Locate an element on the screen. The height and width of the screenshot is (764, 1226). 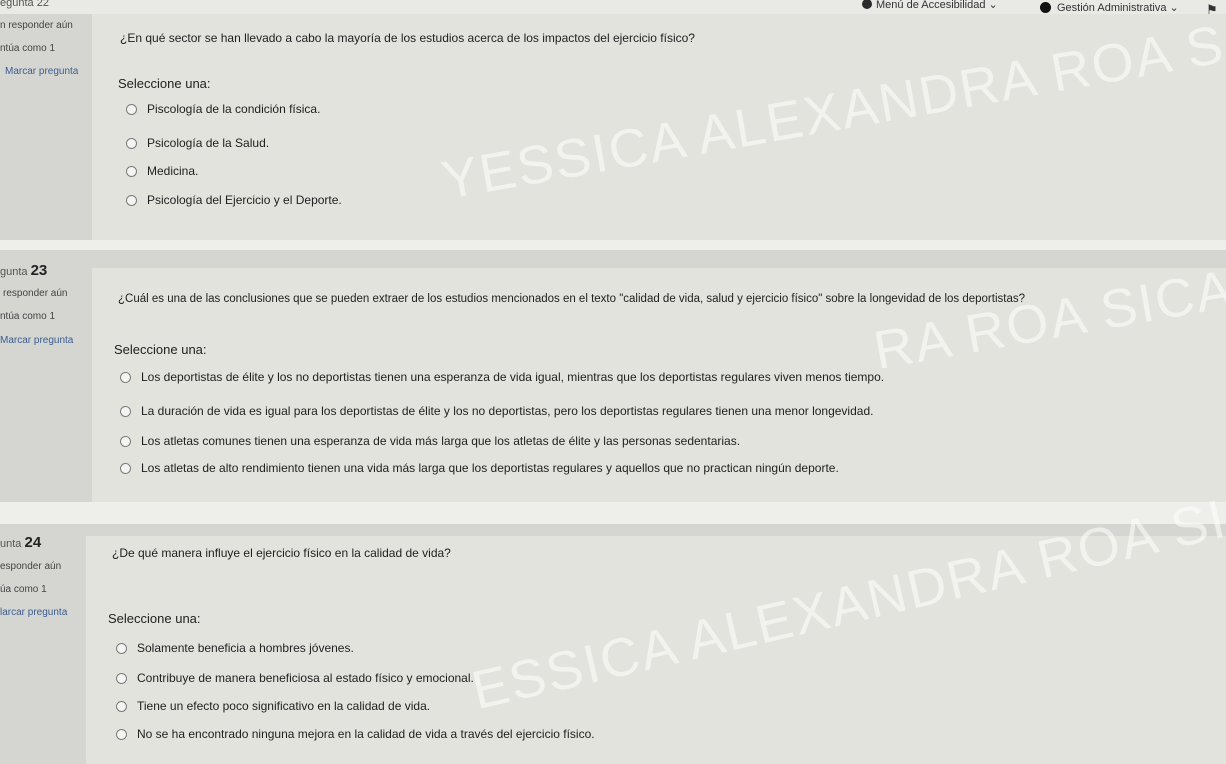
question-number-prefix: gunta is located at coordinates (14, 272).